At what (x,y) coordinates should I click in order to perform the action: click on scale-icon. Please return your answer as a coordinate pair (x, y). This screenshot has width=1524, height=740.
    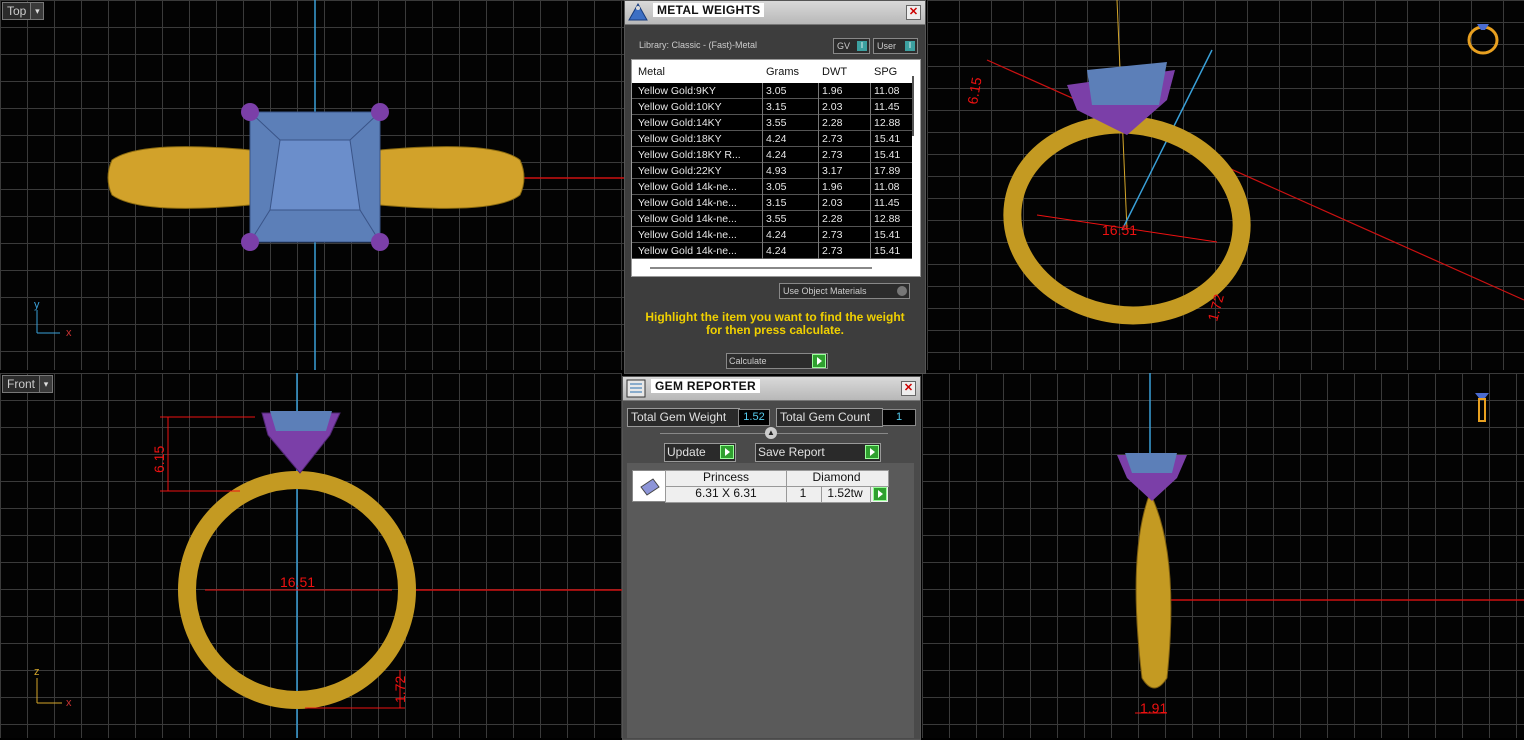
    Looking at the image, I should click on (638, 11).